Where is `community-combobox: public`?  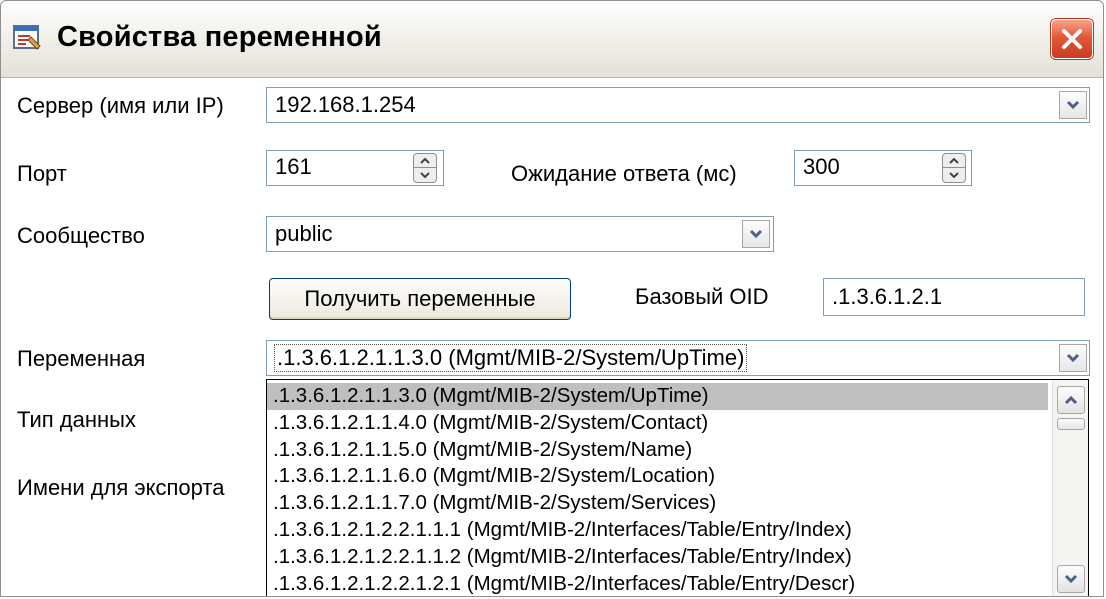 community-combobox: public is located at coordinates (520, 234).